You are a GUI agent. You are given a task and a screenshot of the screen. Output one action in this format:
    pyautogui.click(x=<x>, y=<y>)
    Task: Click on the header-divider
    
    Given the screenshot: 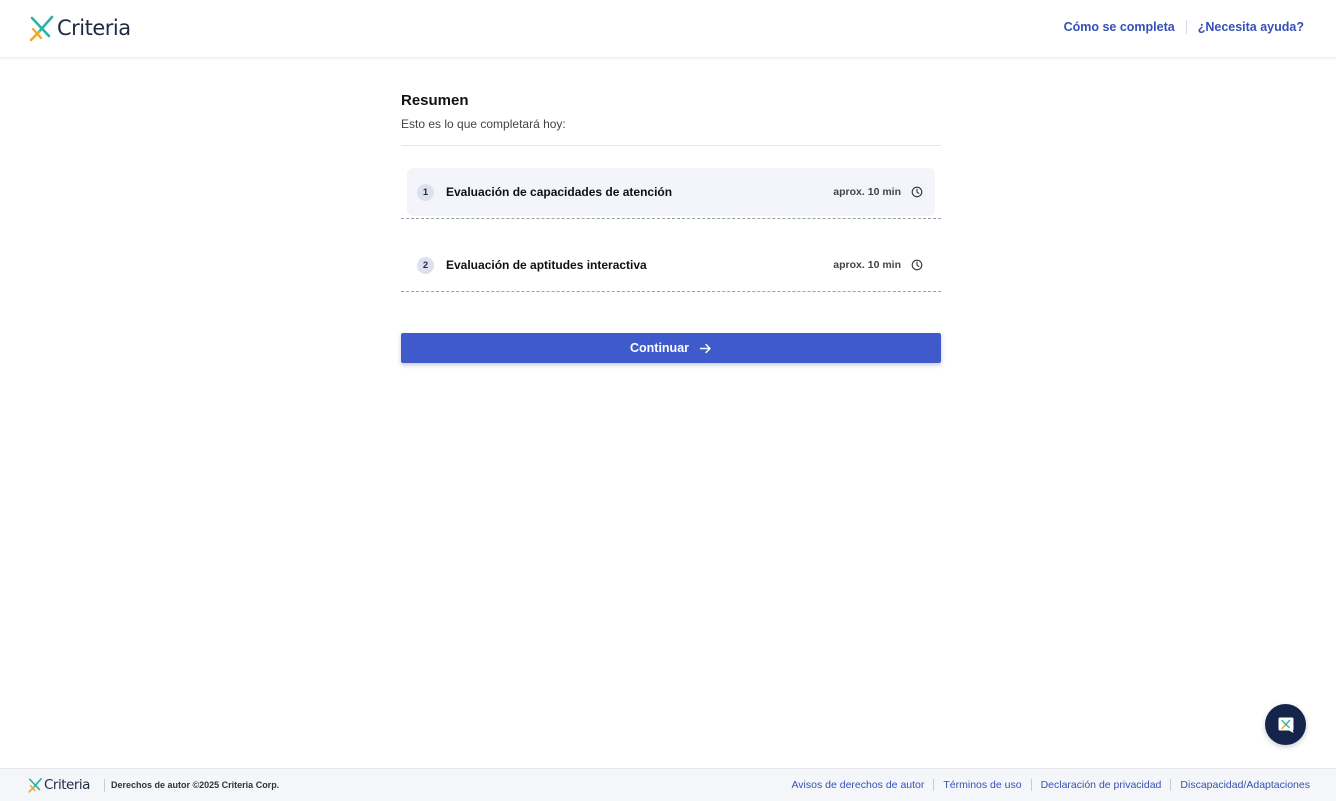 What is the action you would take?
    pyautogui.click(x=1186, y=27)
    